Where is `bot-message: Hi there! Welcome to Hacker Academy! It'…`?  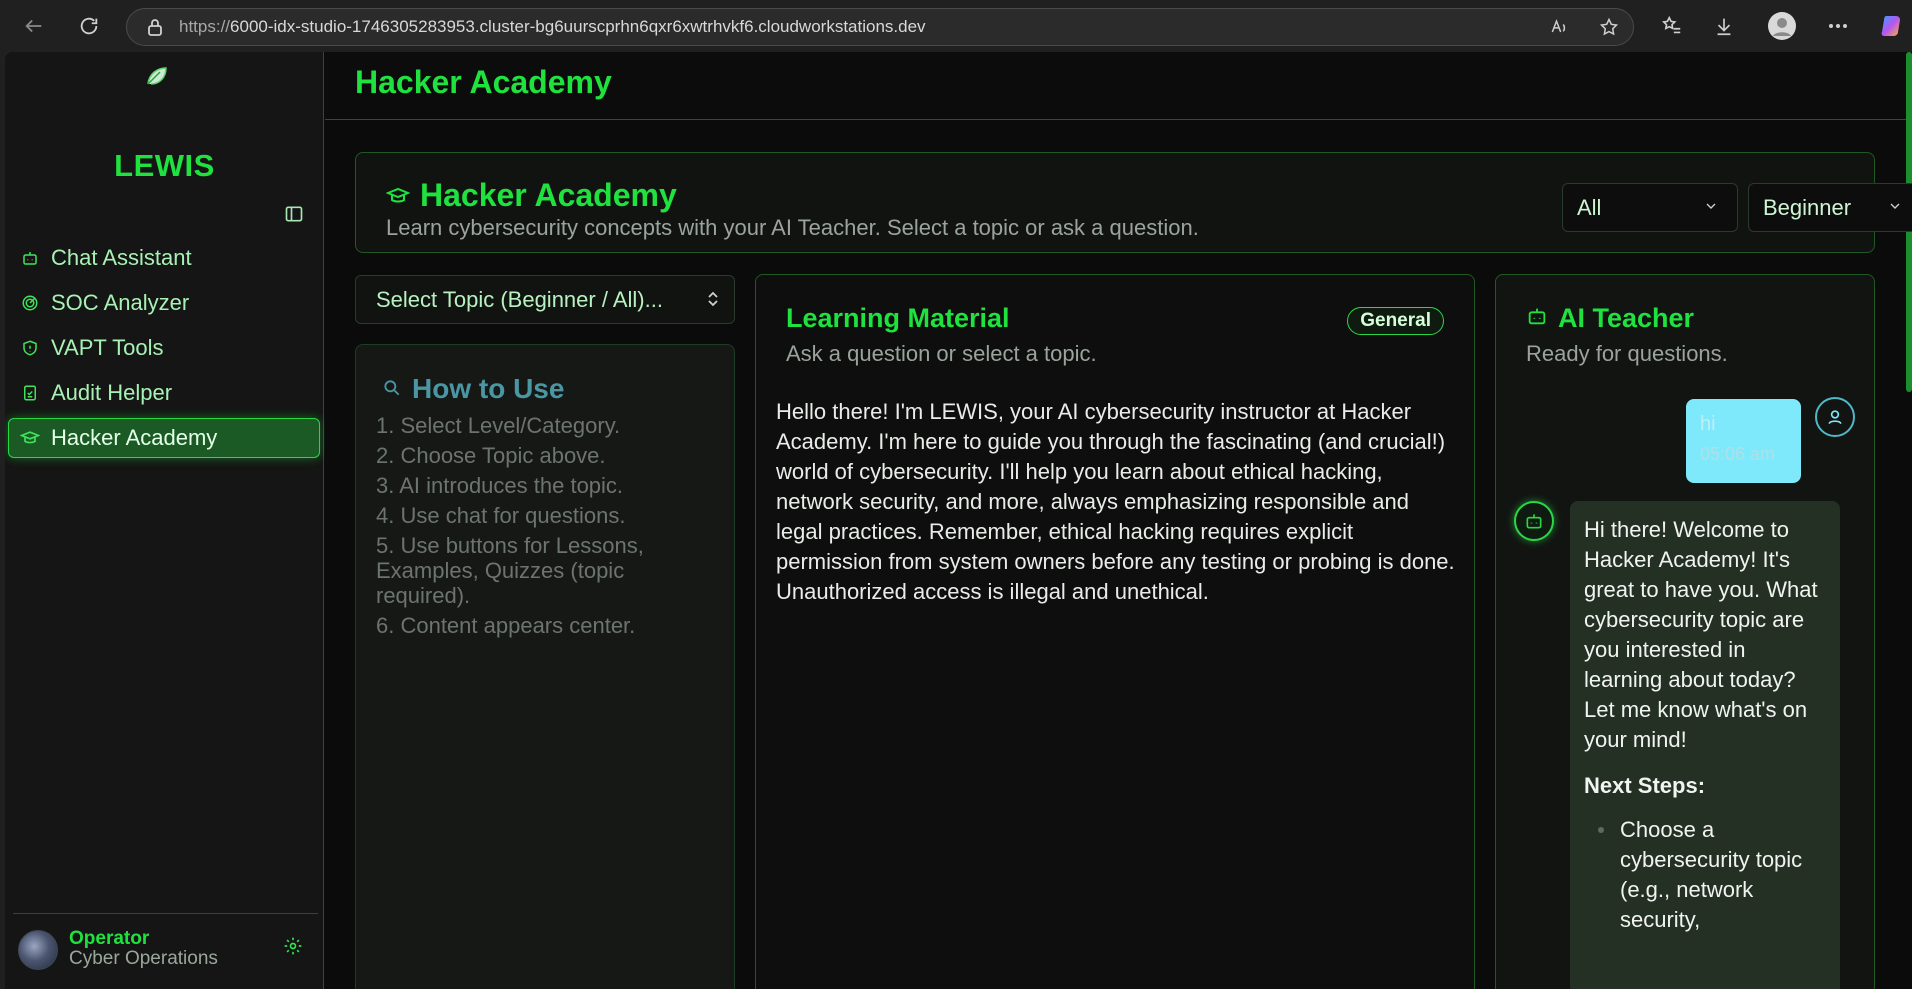
bot-message: Hi there! Welcome to Hacker Academy! It'… is located at coordinates (1705, 745).